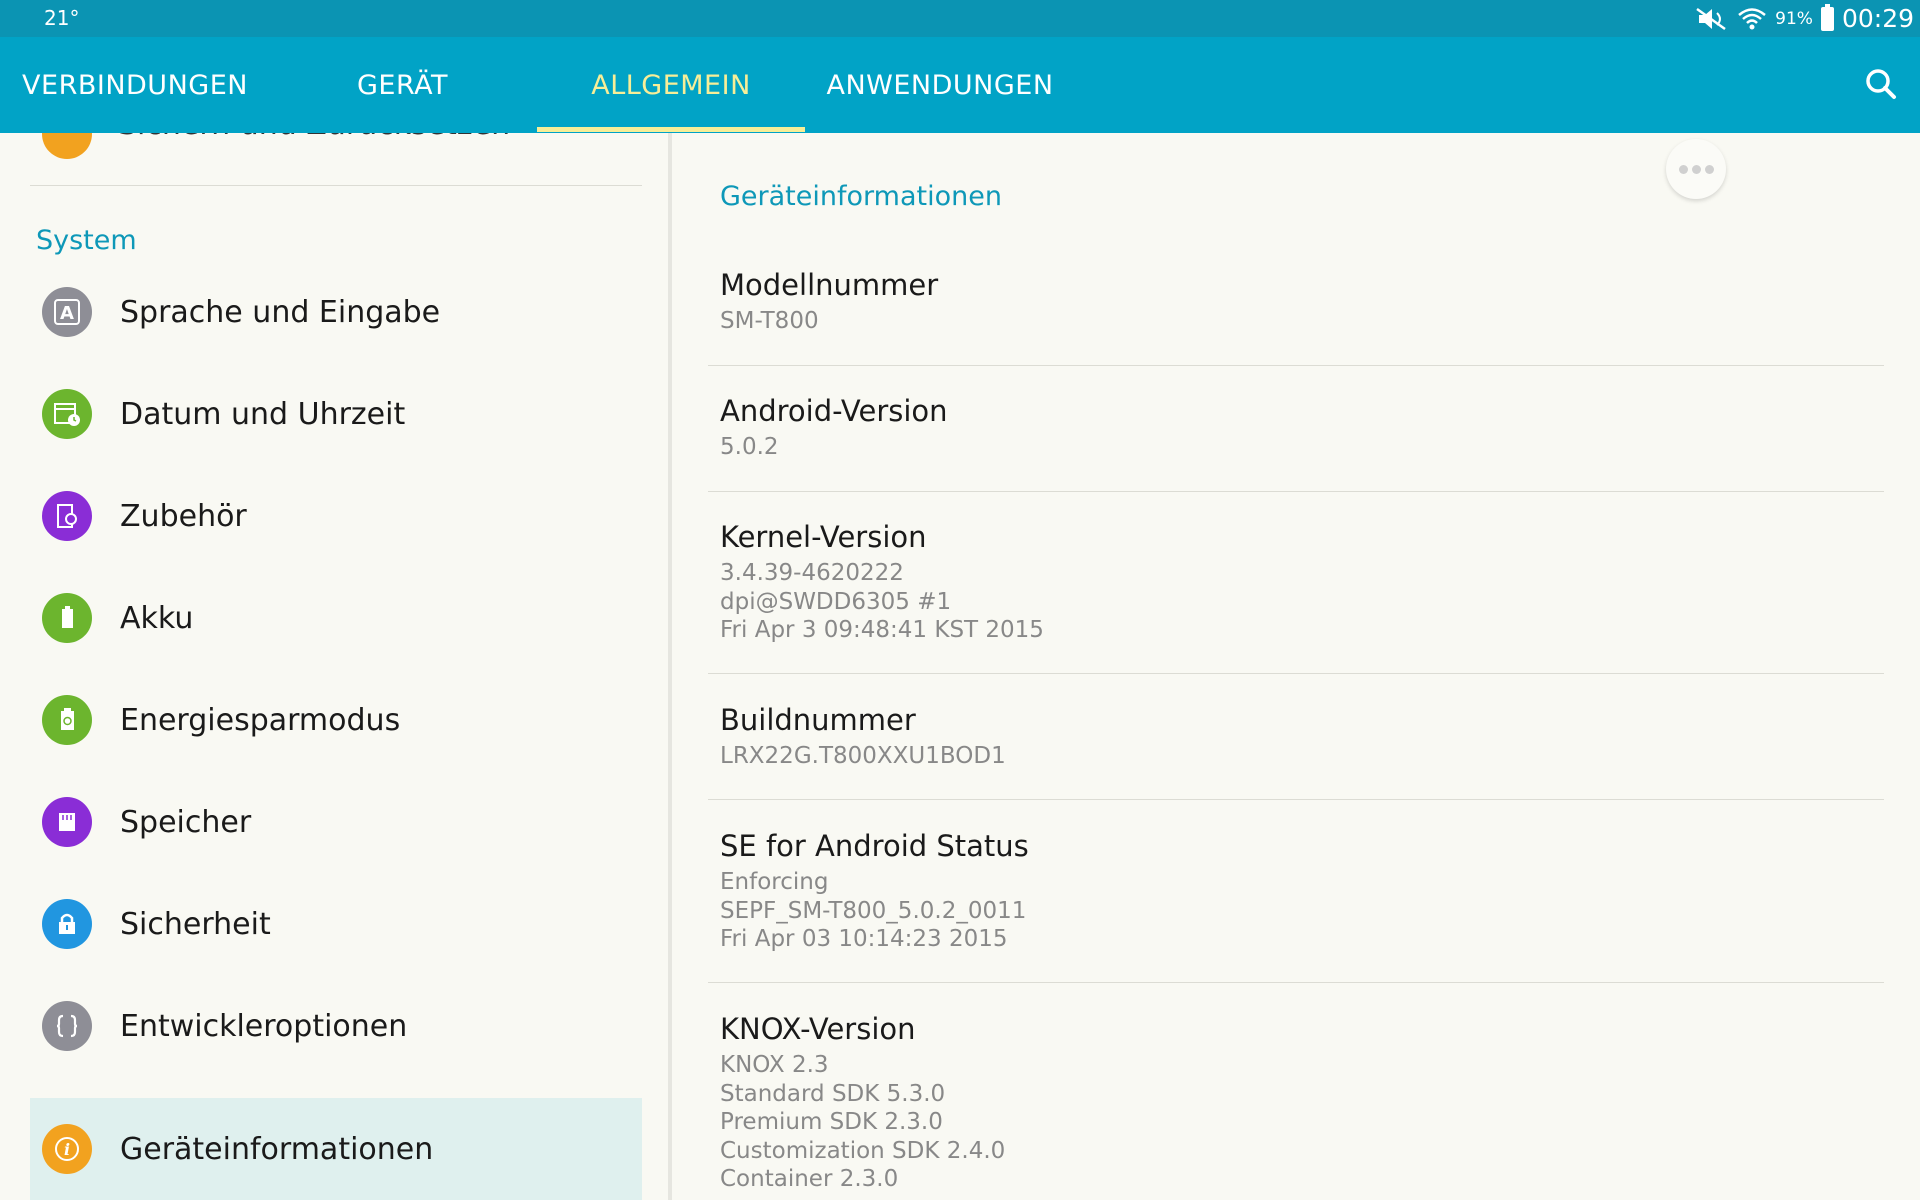  I want to click on info-title: Modellnummer, so click(829, 285).